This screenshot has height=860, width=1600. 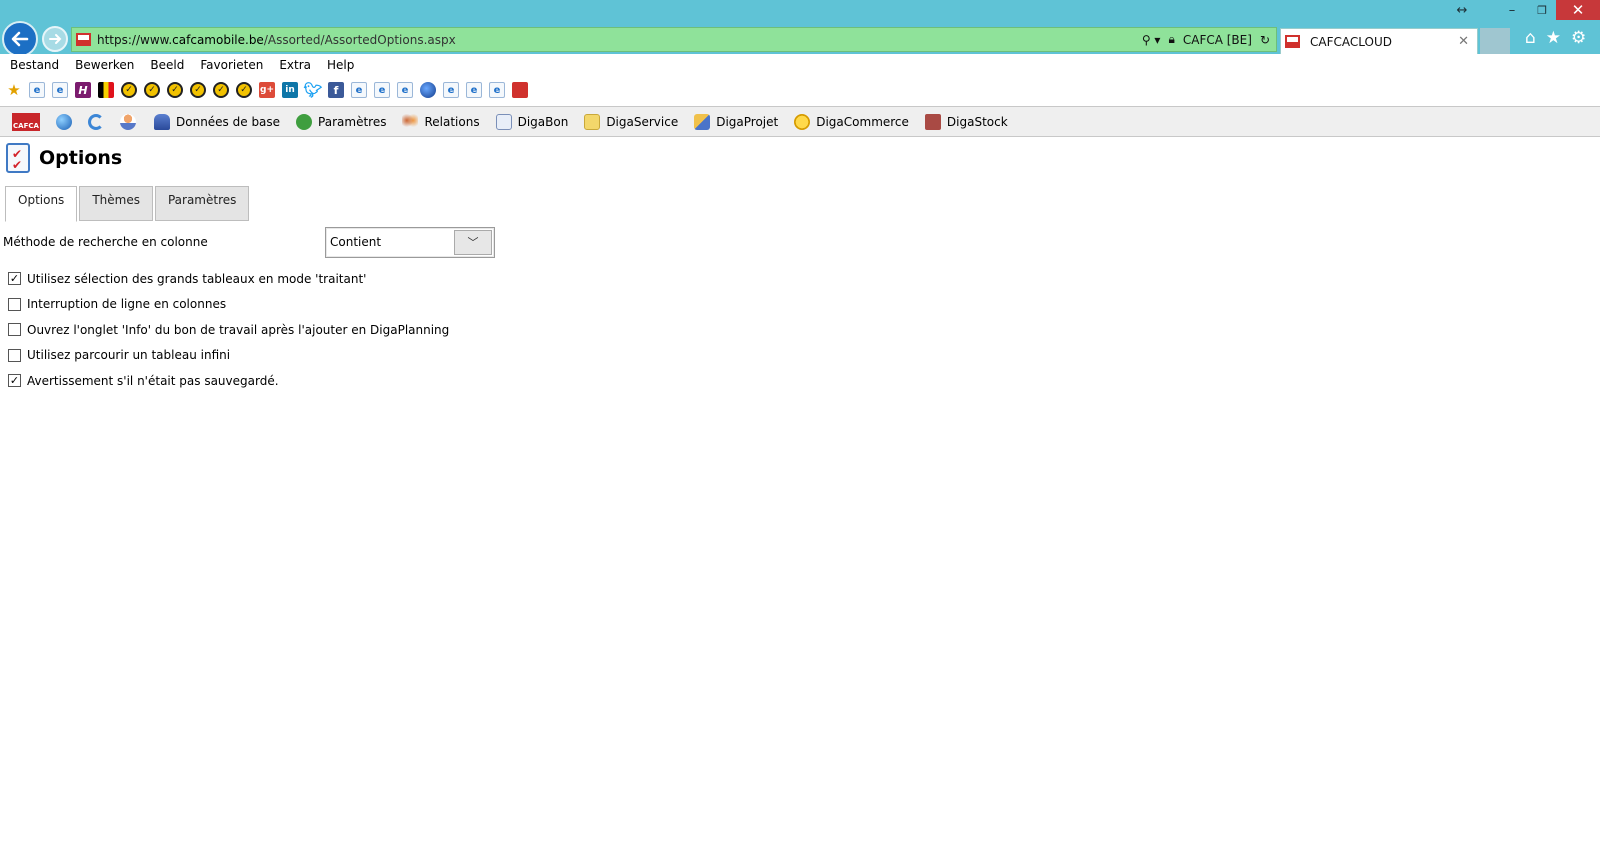 I want to click on toolbar-relations: Relations, so click(x=441, y=121).